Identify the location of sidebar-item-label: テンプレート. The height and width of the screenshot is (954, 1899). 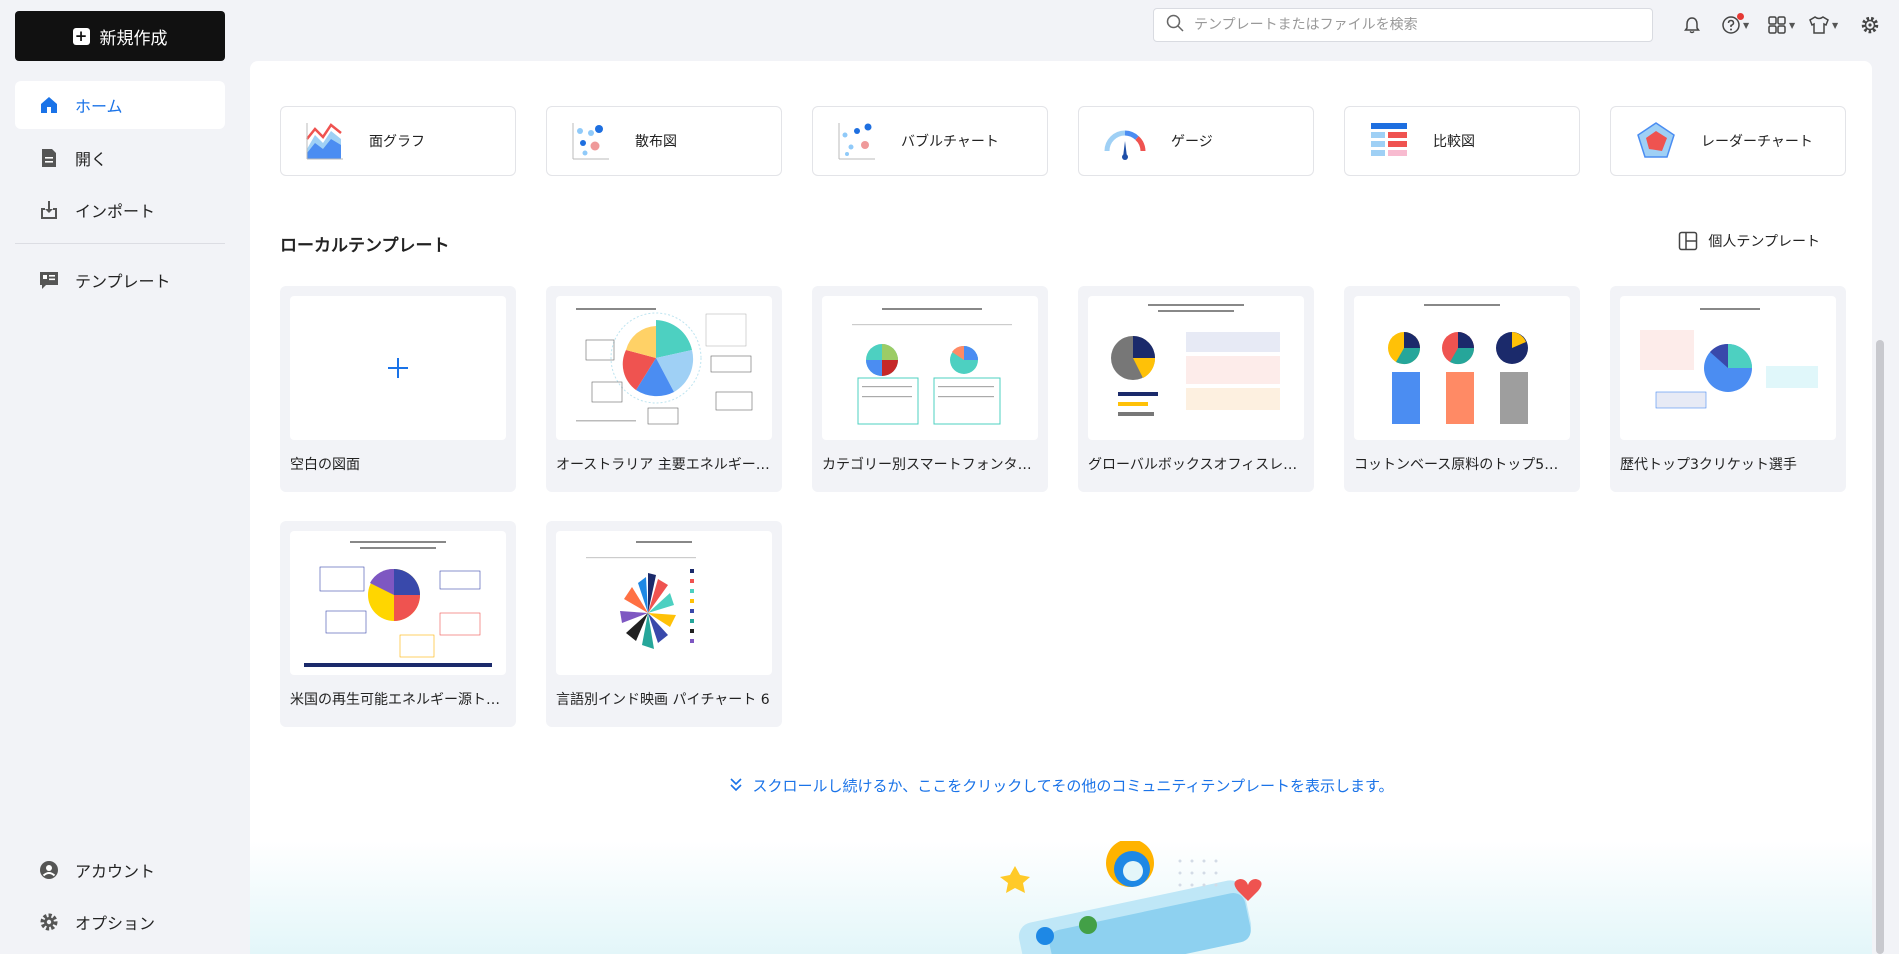
(123, 281).